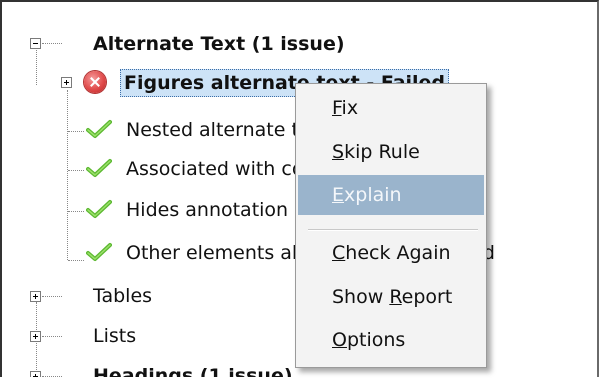 This screenshot has height=381, width=603. Describe the element at coordinates (391, 253) in the screenshot. I see `menu-item-check-again: Check Again` at that location.